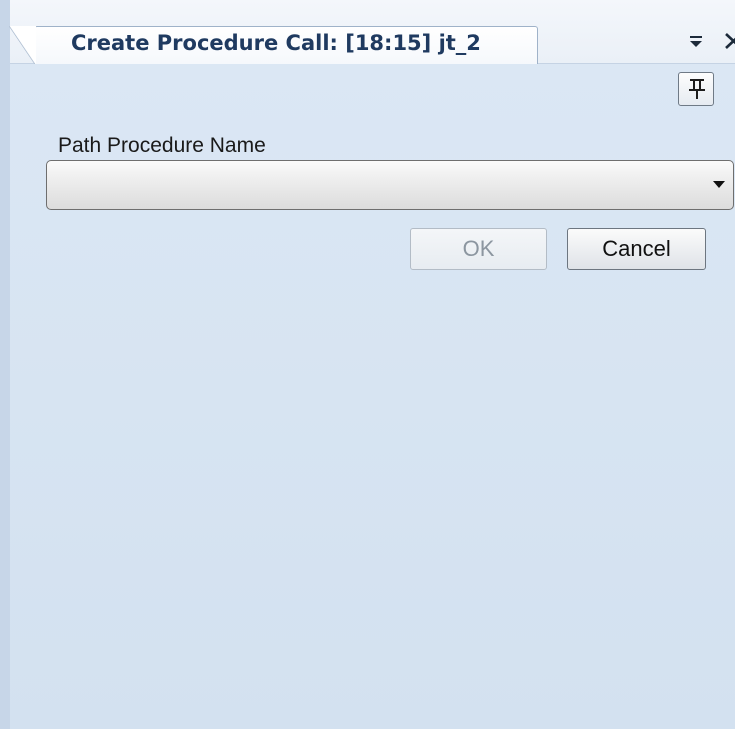 The height and width of the screenshot is (729, 735). I want to click on tab-strip: Create Procedure Call: [18:15] jt_2, so click(372, 33).